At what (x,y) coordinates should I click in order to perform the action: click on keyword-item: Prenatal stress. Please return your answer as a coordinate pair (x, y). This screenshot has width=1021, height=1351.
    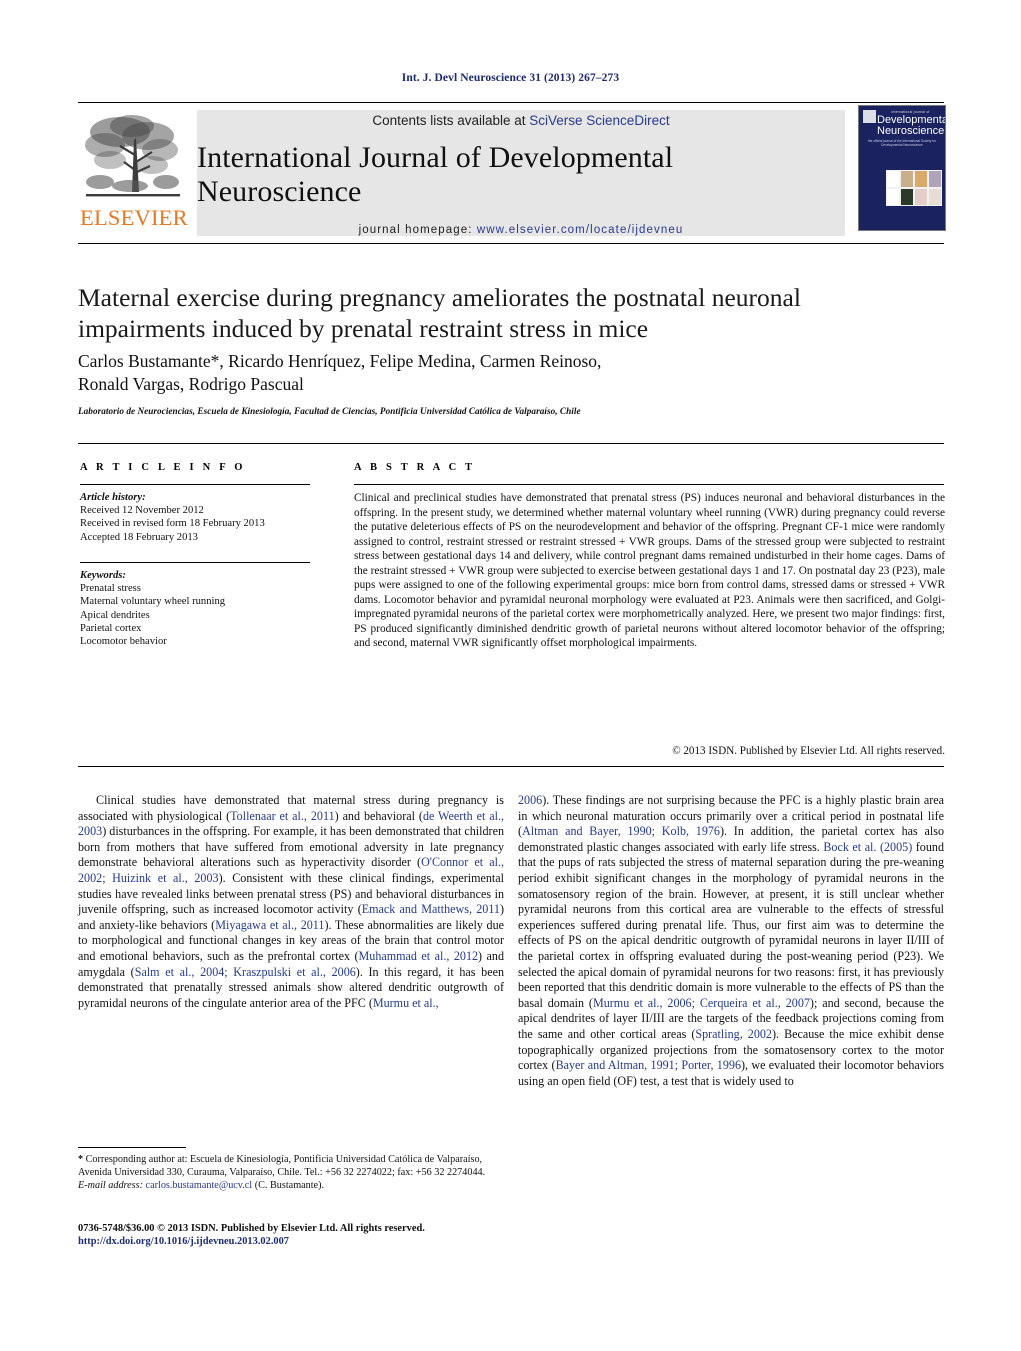
    Looking at the image, I should click on (110, 589).